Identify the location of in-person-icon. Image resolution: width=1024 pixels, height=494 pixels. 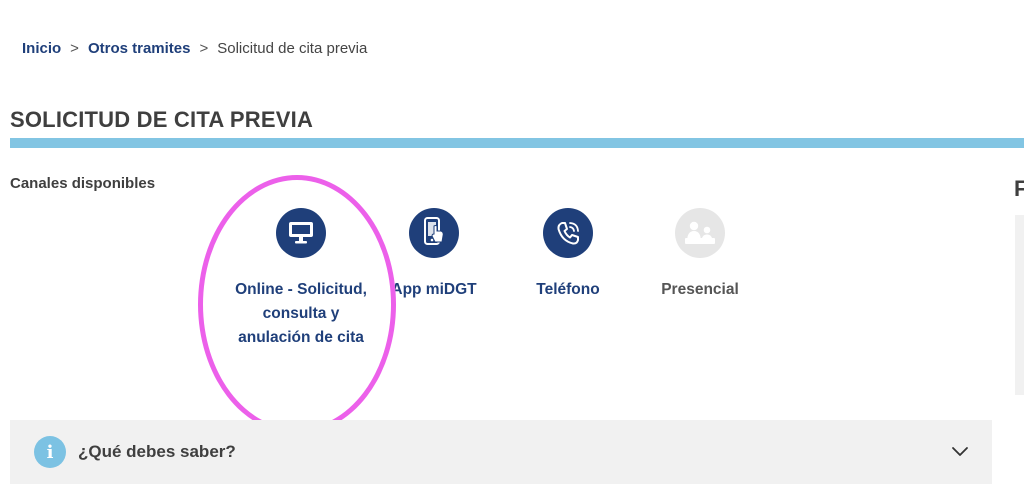
(700, 233).